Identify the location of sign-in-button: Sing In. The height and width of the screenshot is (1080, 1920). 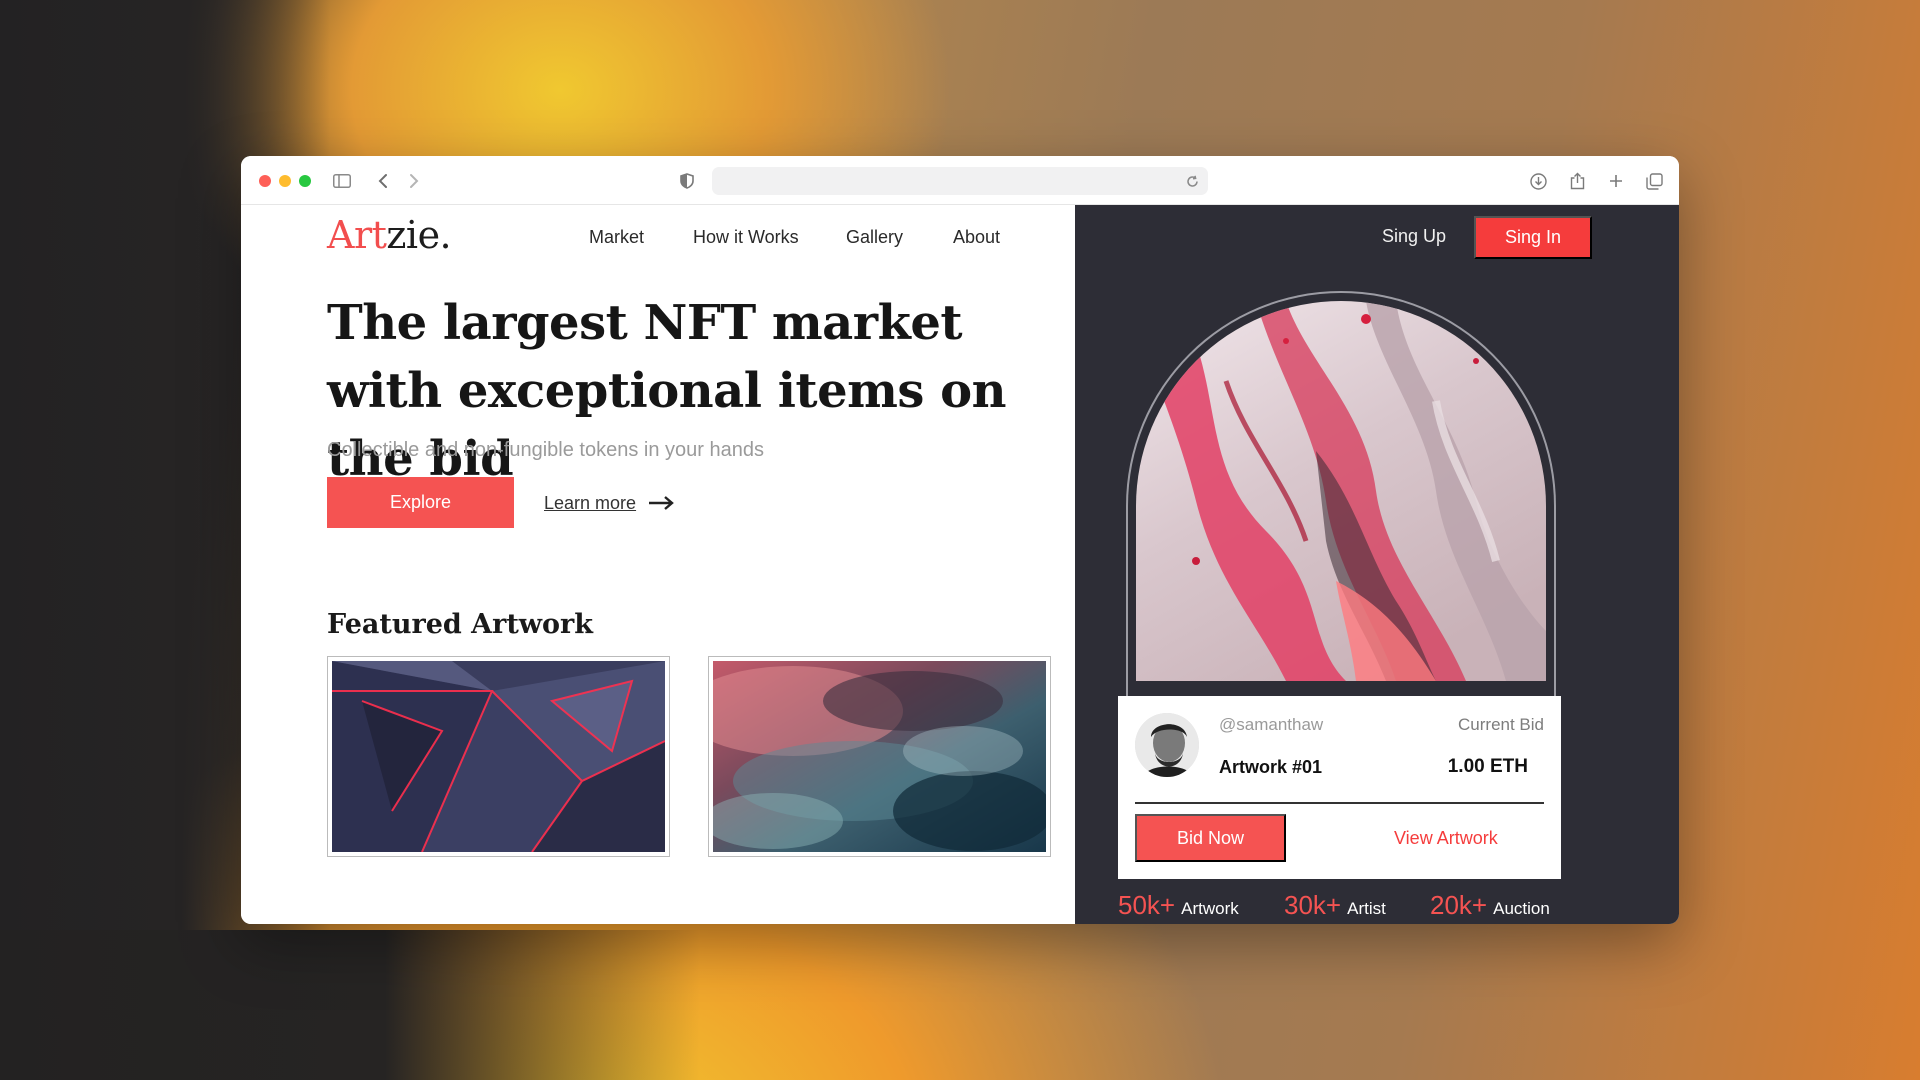
(1533, 237).